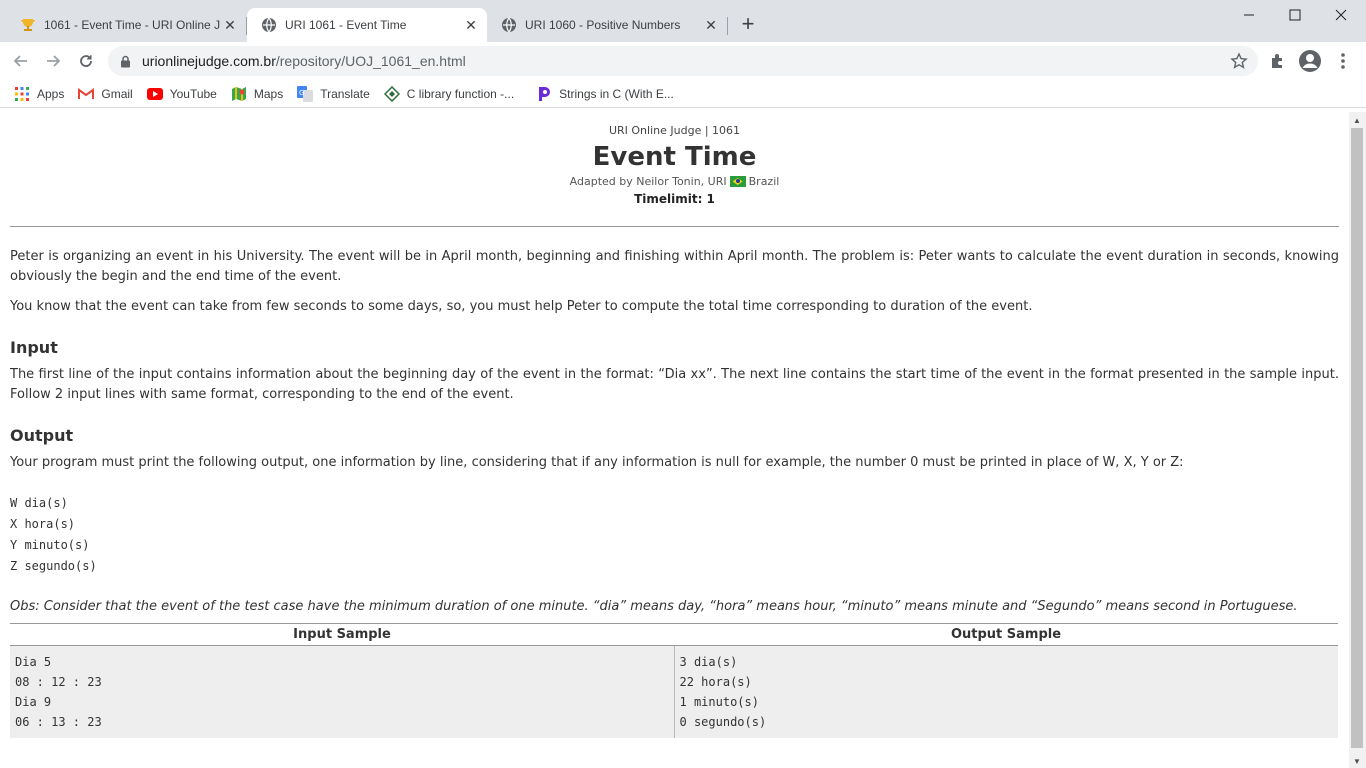  Describe the element at coordinates (58, 682) in the screenshot. I see `sample-line: 08 : 12 : 23` at that location.